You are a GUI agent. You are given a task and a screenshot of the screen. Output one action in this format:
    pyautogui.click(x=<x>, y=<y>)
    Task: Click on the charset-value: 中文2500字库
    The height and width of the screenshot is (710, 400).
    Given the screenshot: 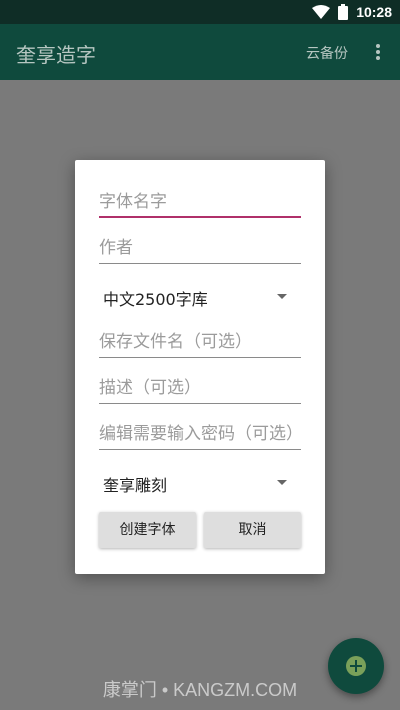 What is the action you would take?
    pyautogui.click(x=155, y=299)
    